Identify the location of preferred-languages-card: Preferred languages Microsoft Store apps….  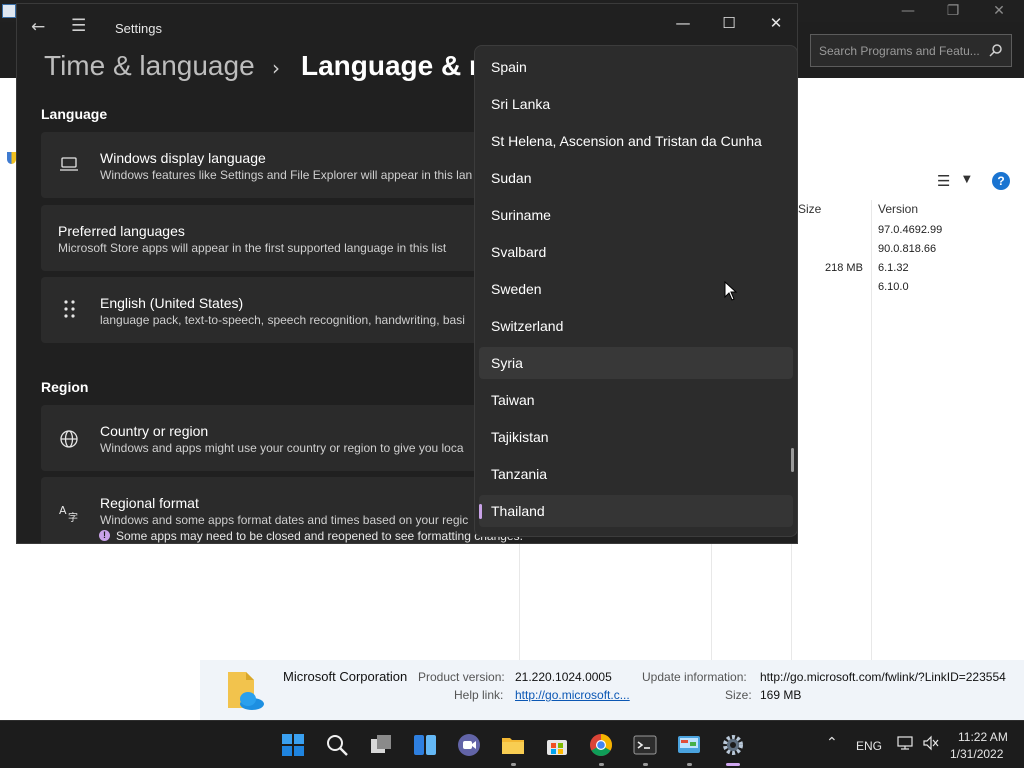
(271, 238).